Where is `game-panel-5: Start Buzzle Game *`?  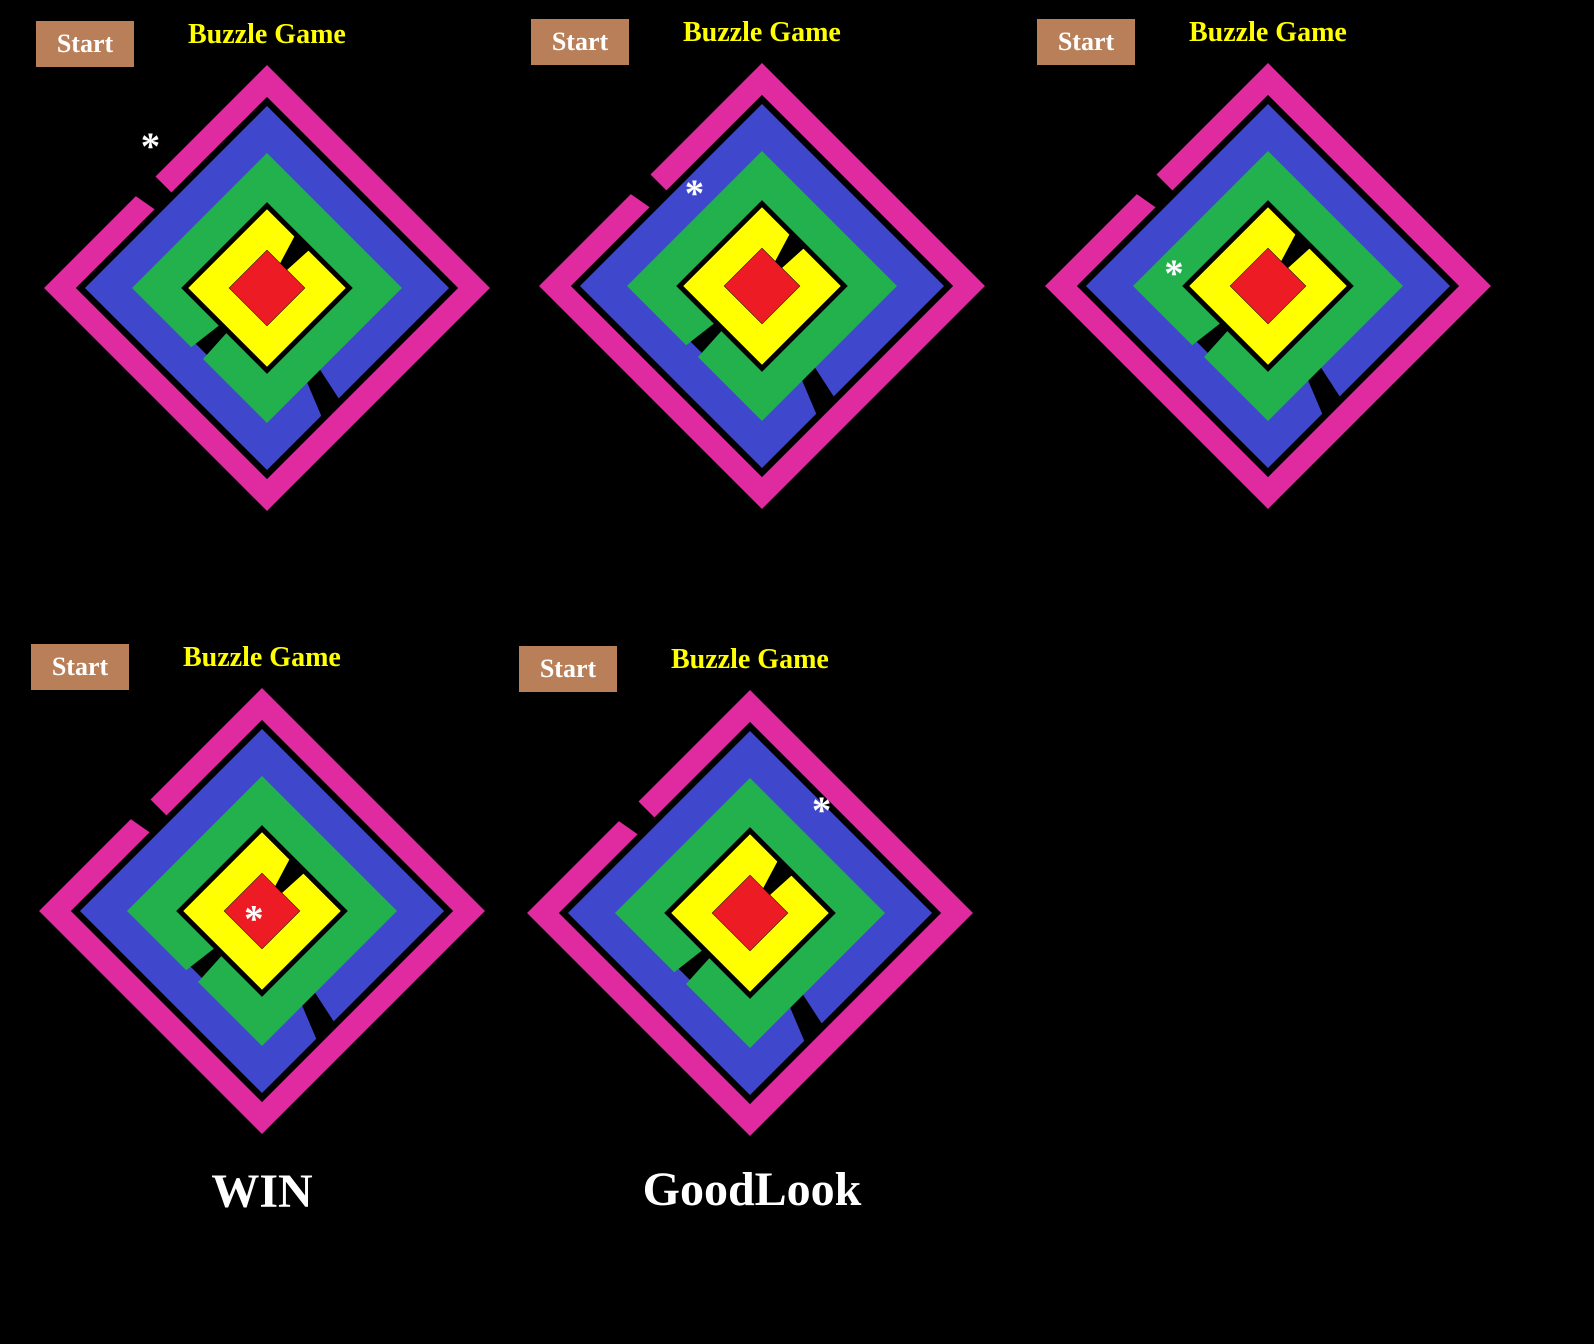
game-panel-5: Start Buzzle Game * is located at coordinates (763, 910).